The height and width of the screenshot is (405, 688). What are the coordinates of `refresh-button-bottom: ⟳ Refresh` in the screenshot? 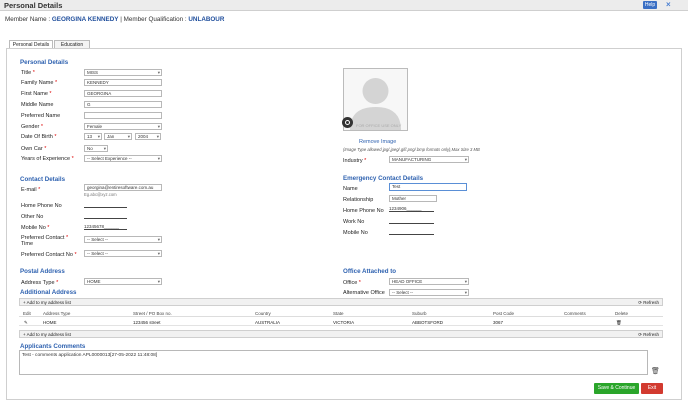 It's located at (648, 334).